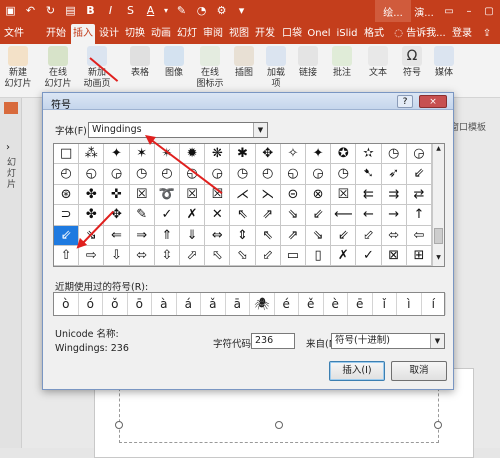 The image size is (500, 458). Describe the element at coordinates (293, 154) in the screenshot. I see `symbol-cell: ✧` at that location.